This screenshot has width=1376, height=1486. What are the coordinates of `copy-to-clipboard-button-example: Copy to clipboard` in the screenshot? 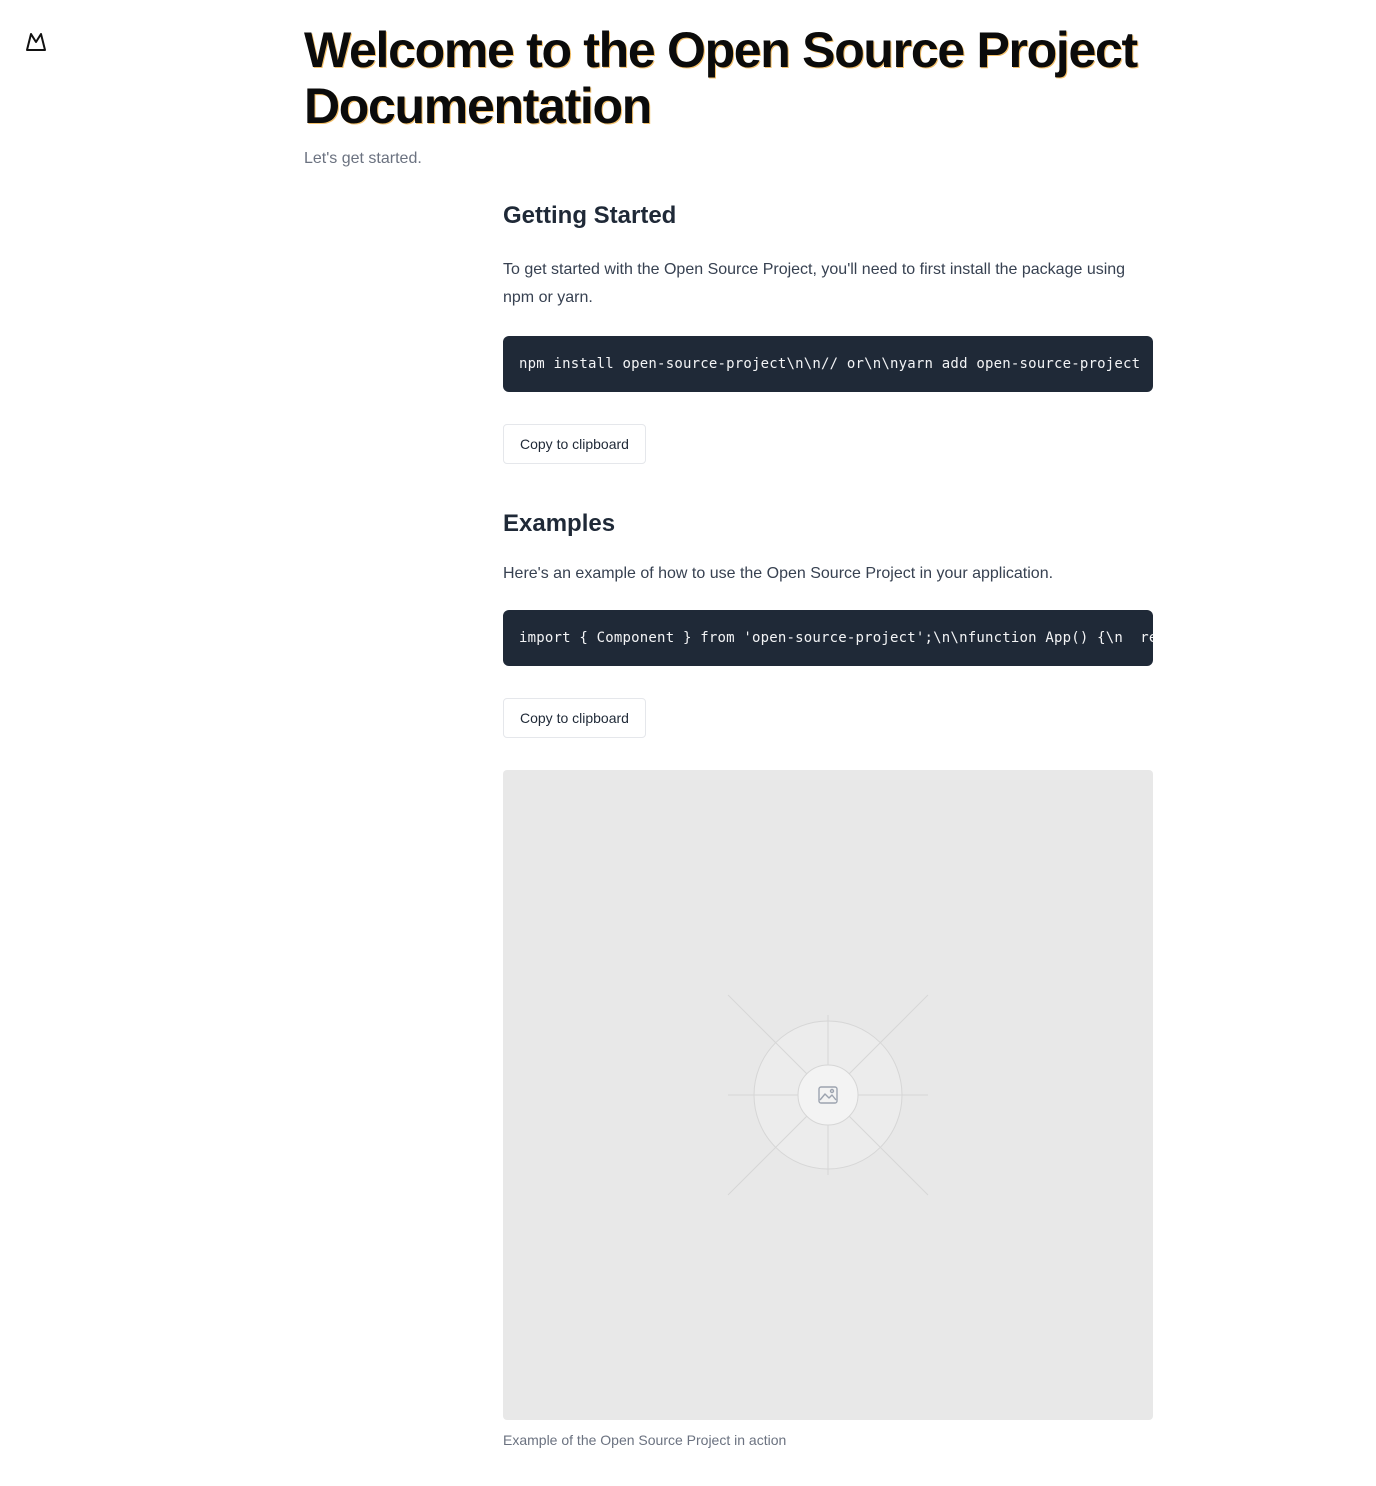 It's located at (574, 718).